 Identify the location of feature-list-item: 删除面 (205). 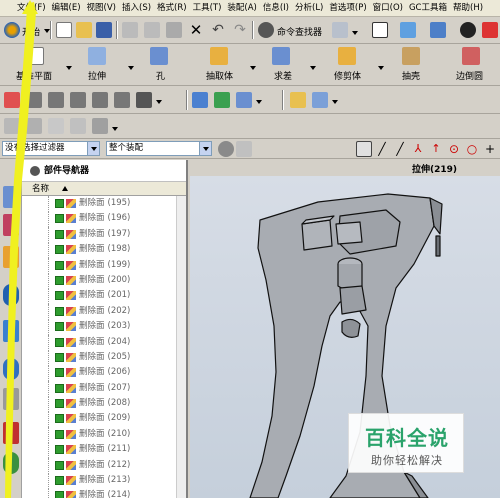
(104, 357).